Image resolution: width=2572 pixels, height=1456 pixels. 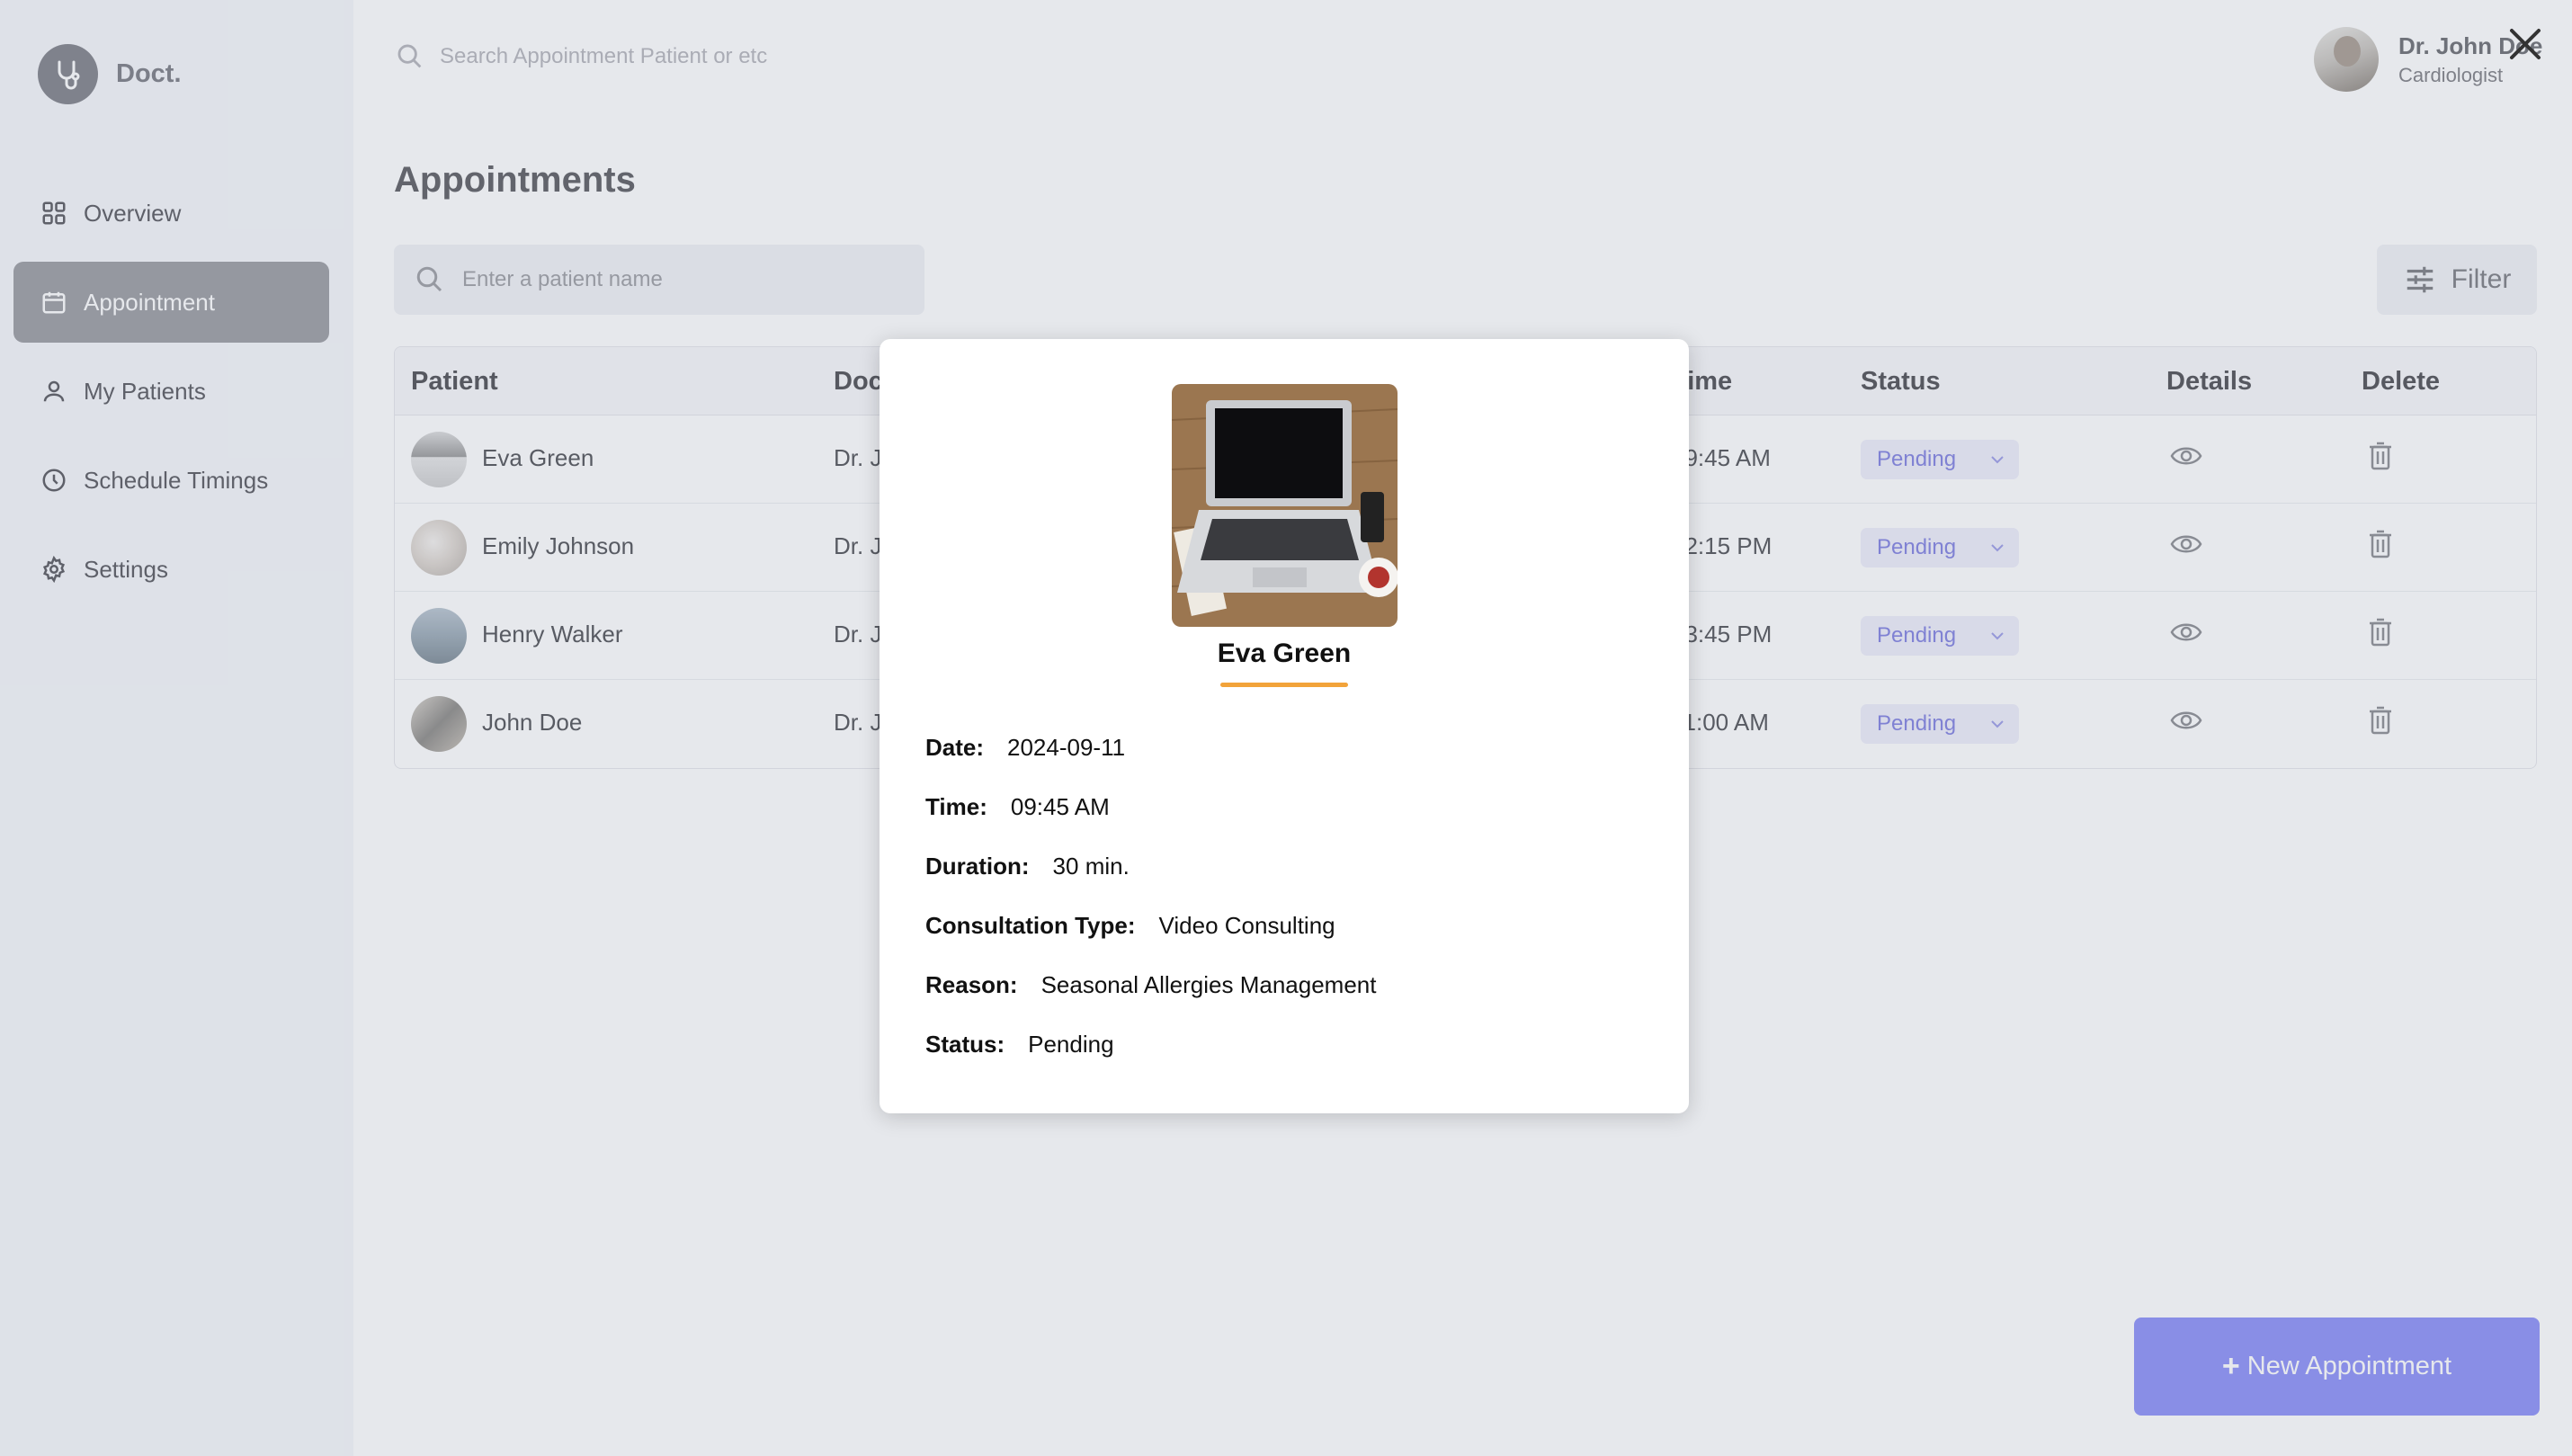 I want to click on detail-value: 09:45 AM, so click(x=1060, y=806).